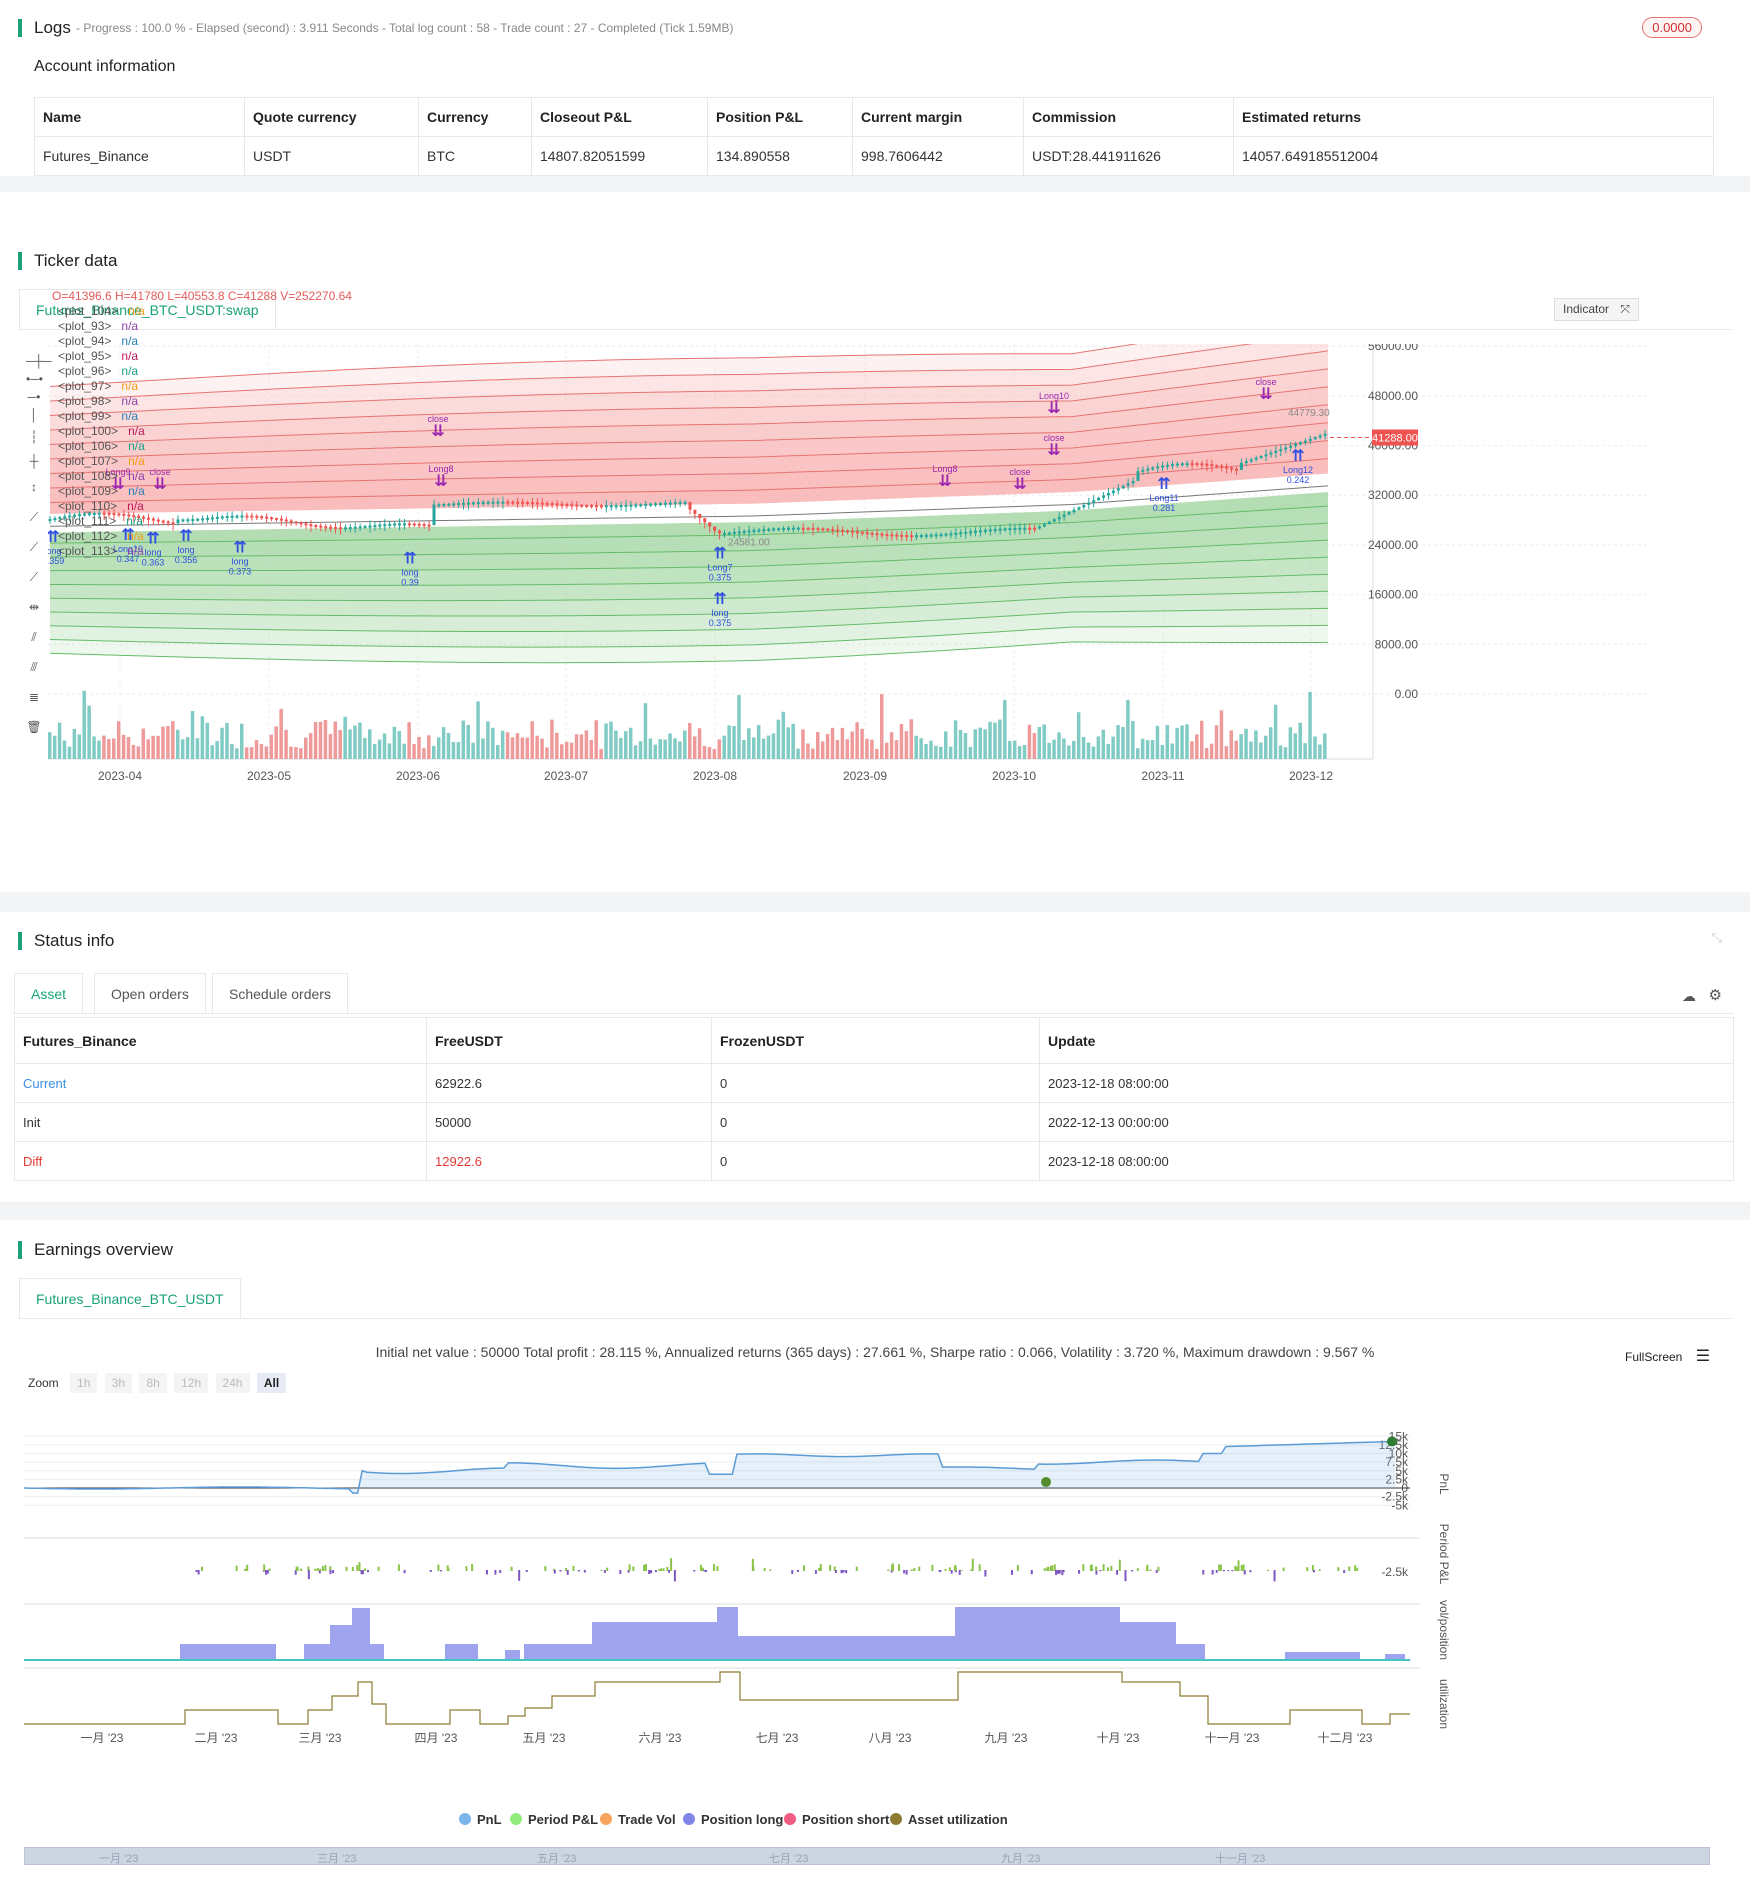  Describe the element at coordinates (717, 1698) in the screenshot. I see `utilization-line` at that location.